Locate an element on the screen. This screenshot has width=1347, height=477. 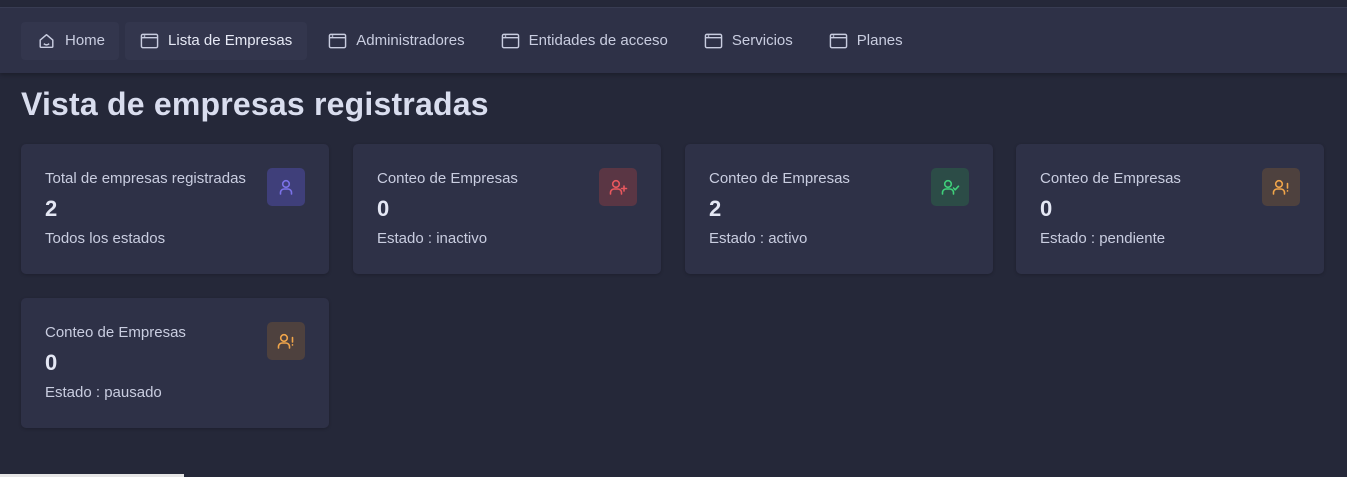
stat-card-subtitle: Estado : pendiente is located at coordinates (1103, 238).